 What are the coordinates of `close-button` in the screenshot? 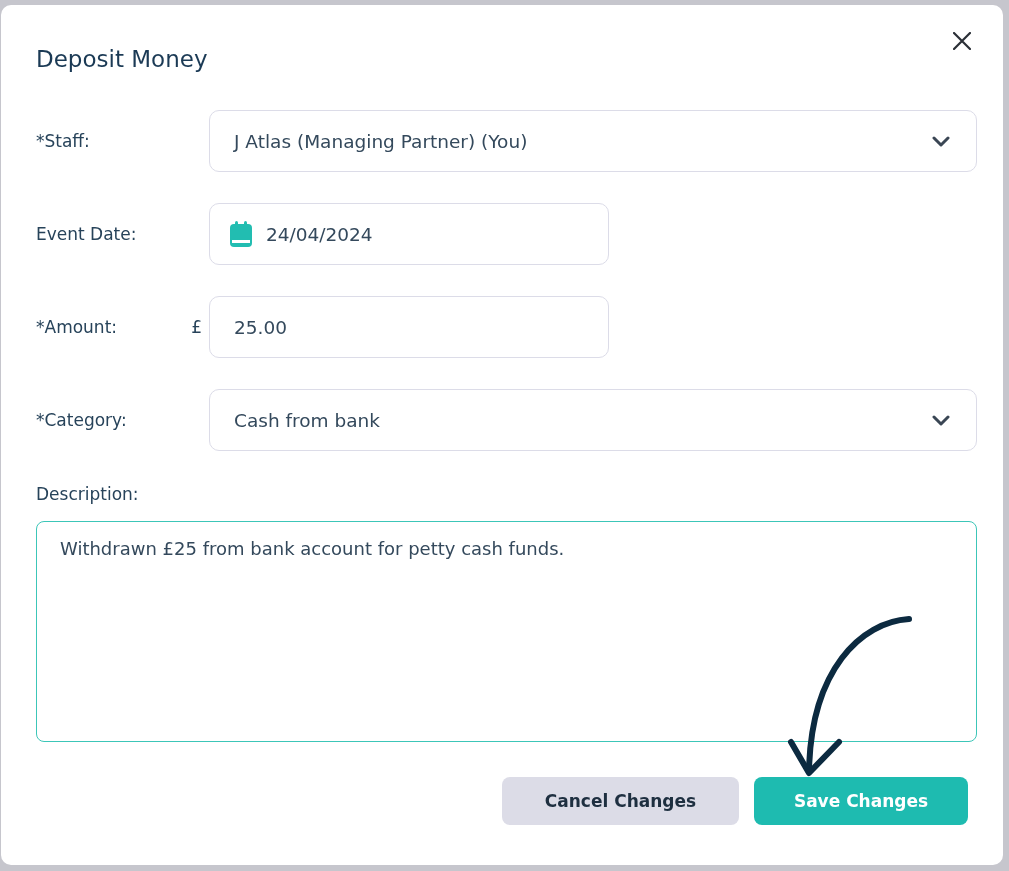 It's located at (962, 41).